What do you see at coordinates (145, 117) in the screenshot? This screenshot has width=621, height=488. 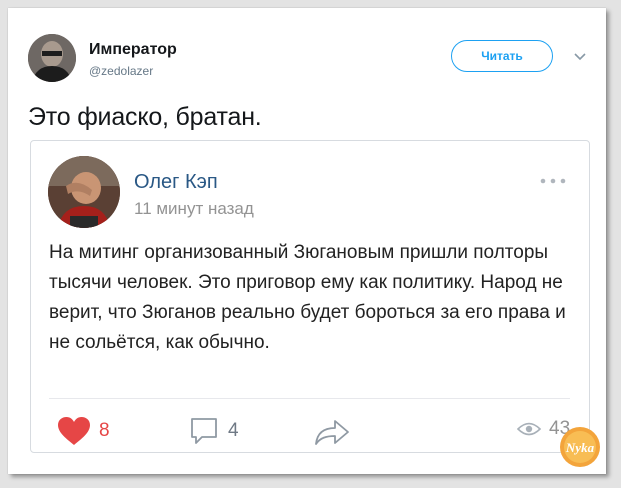 I see `tweet-text: Это фиаско, братан.` at bounding box center [145, 117].